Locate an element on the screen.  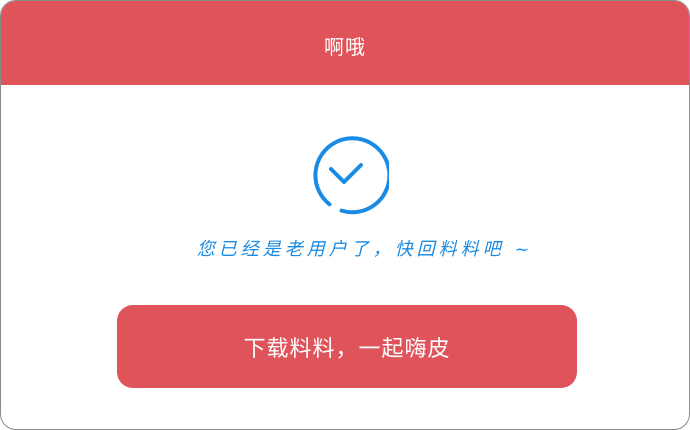
download-button: 下载料料，一起嗨皮 is located at coordinates (347, 346).